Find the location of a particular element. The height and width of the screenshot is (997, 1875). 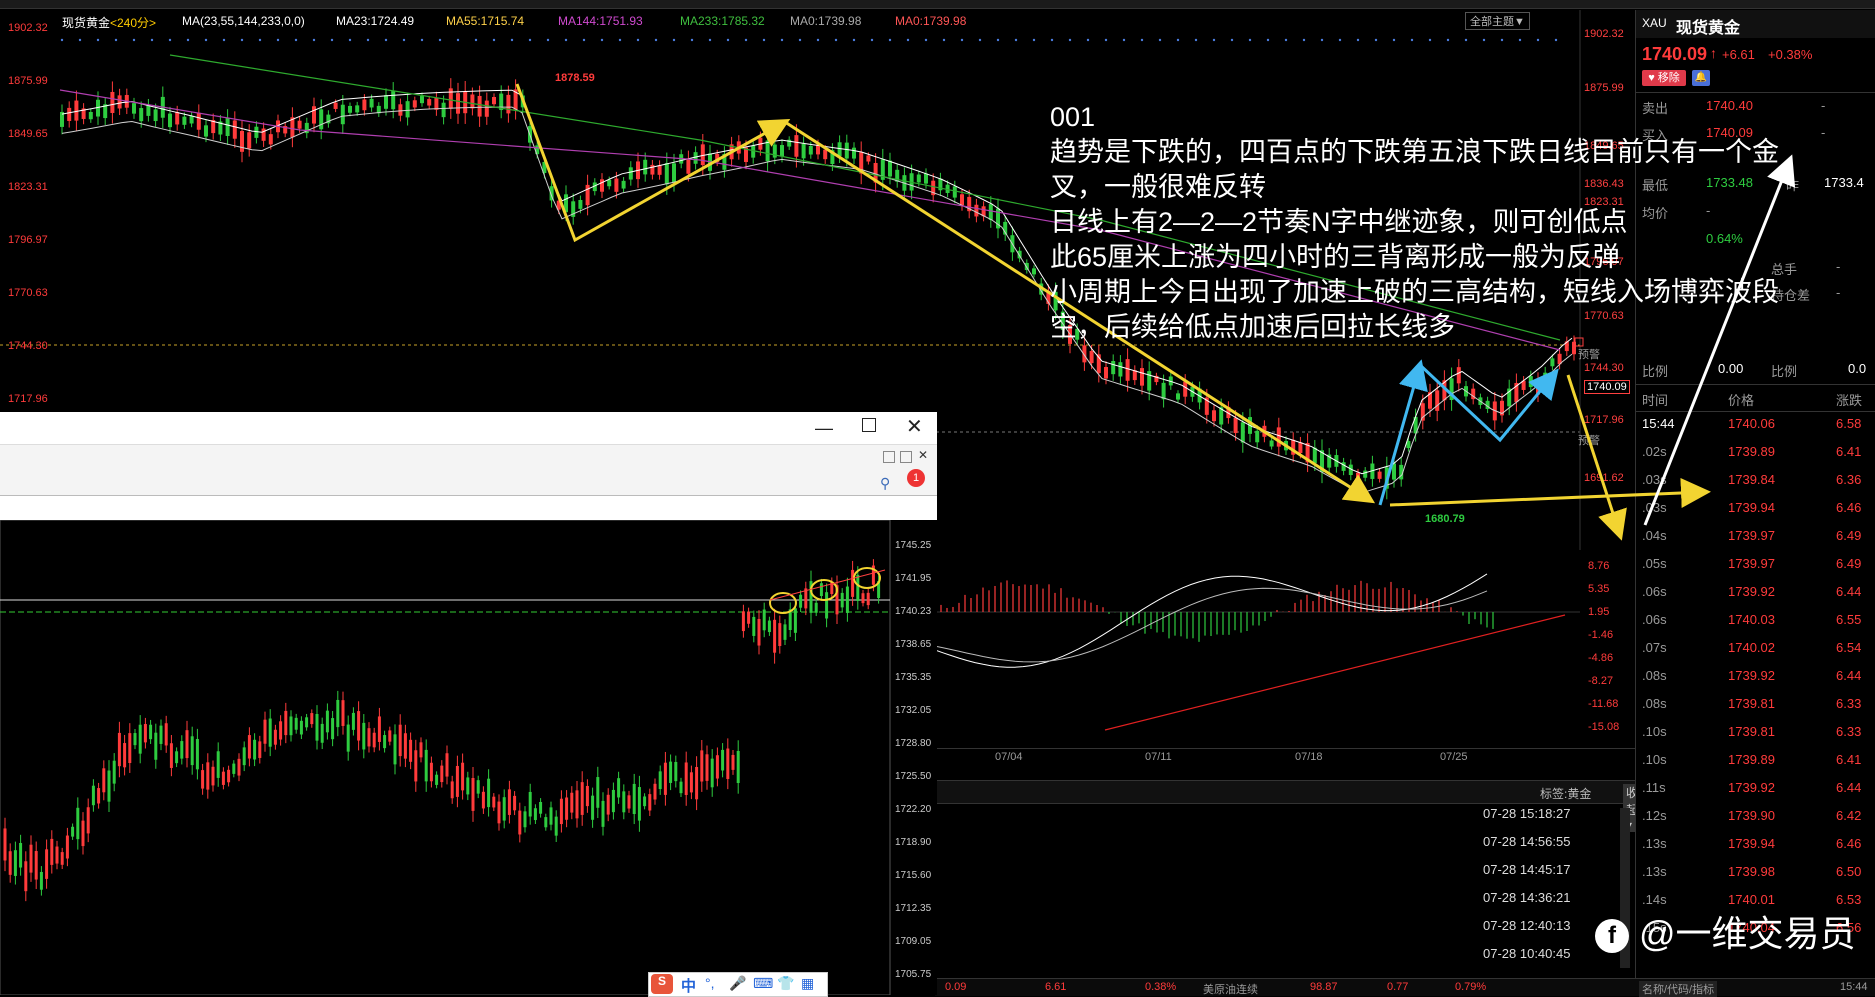

ime-toolbar: S 中 °, 🎤 ⌨ 👕 ▦ is located at coordinates (738, 984).